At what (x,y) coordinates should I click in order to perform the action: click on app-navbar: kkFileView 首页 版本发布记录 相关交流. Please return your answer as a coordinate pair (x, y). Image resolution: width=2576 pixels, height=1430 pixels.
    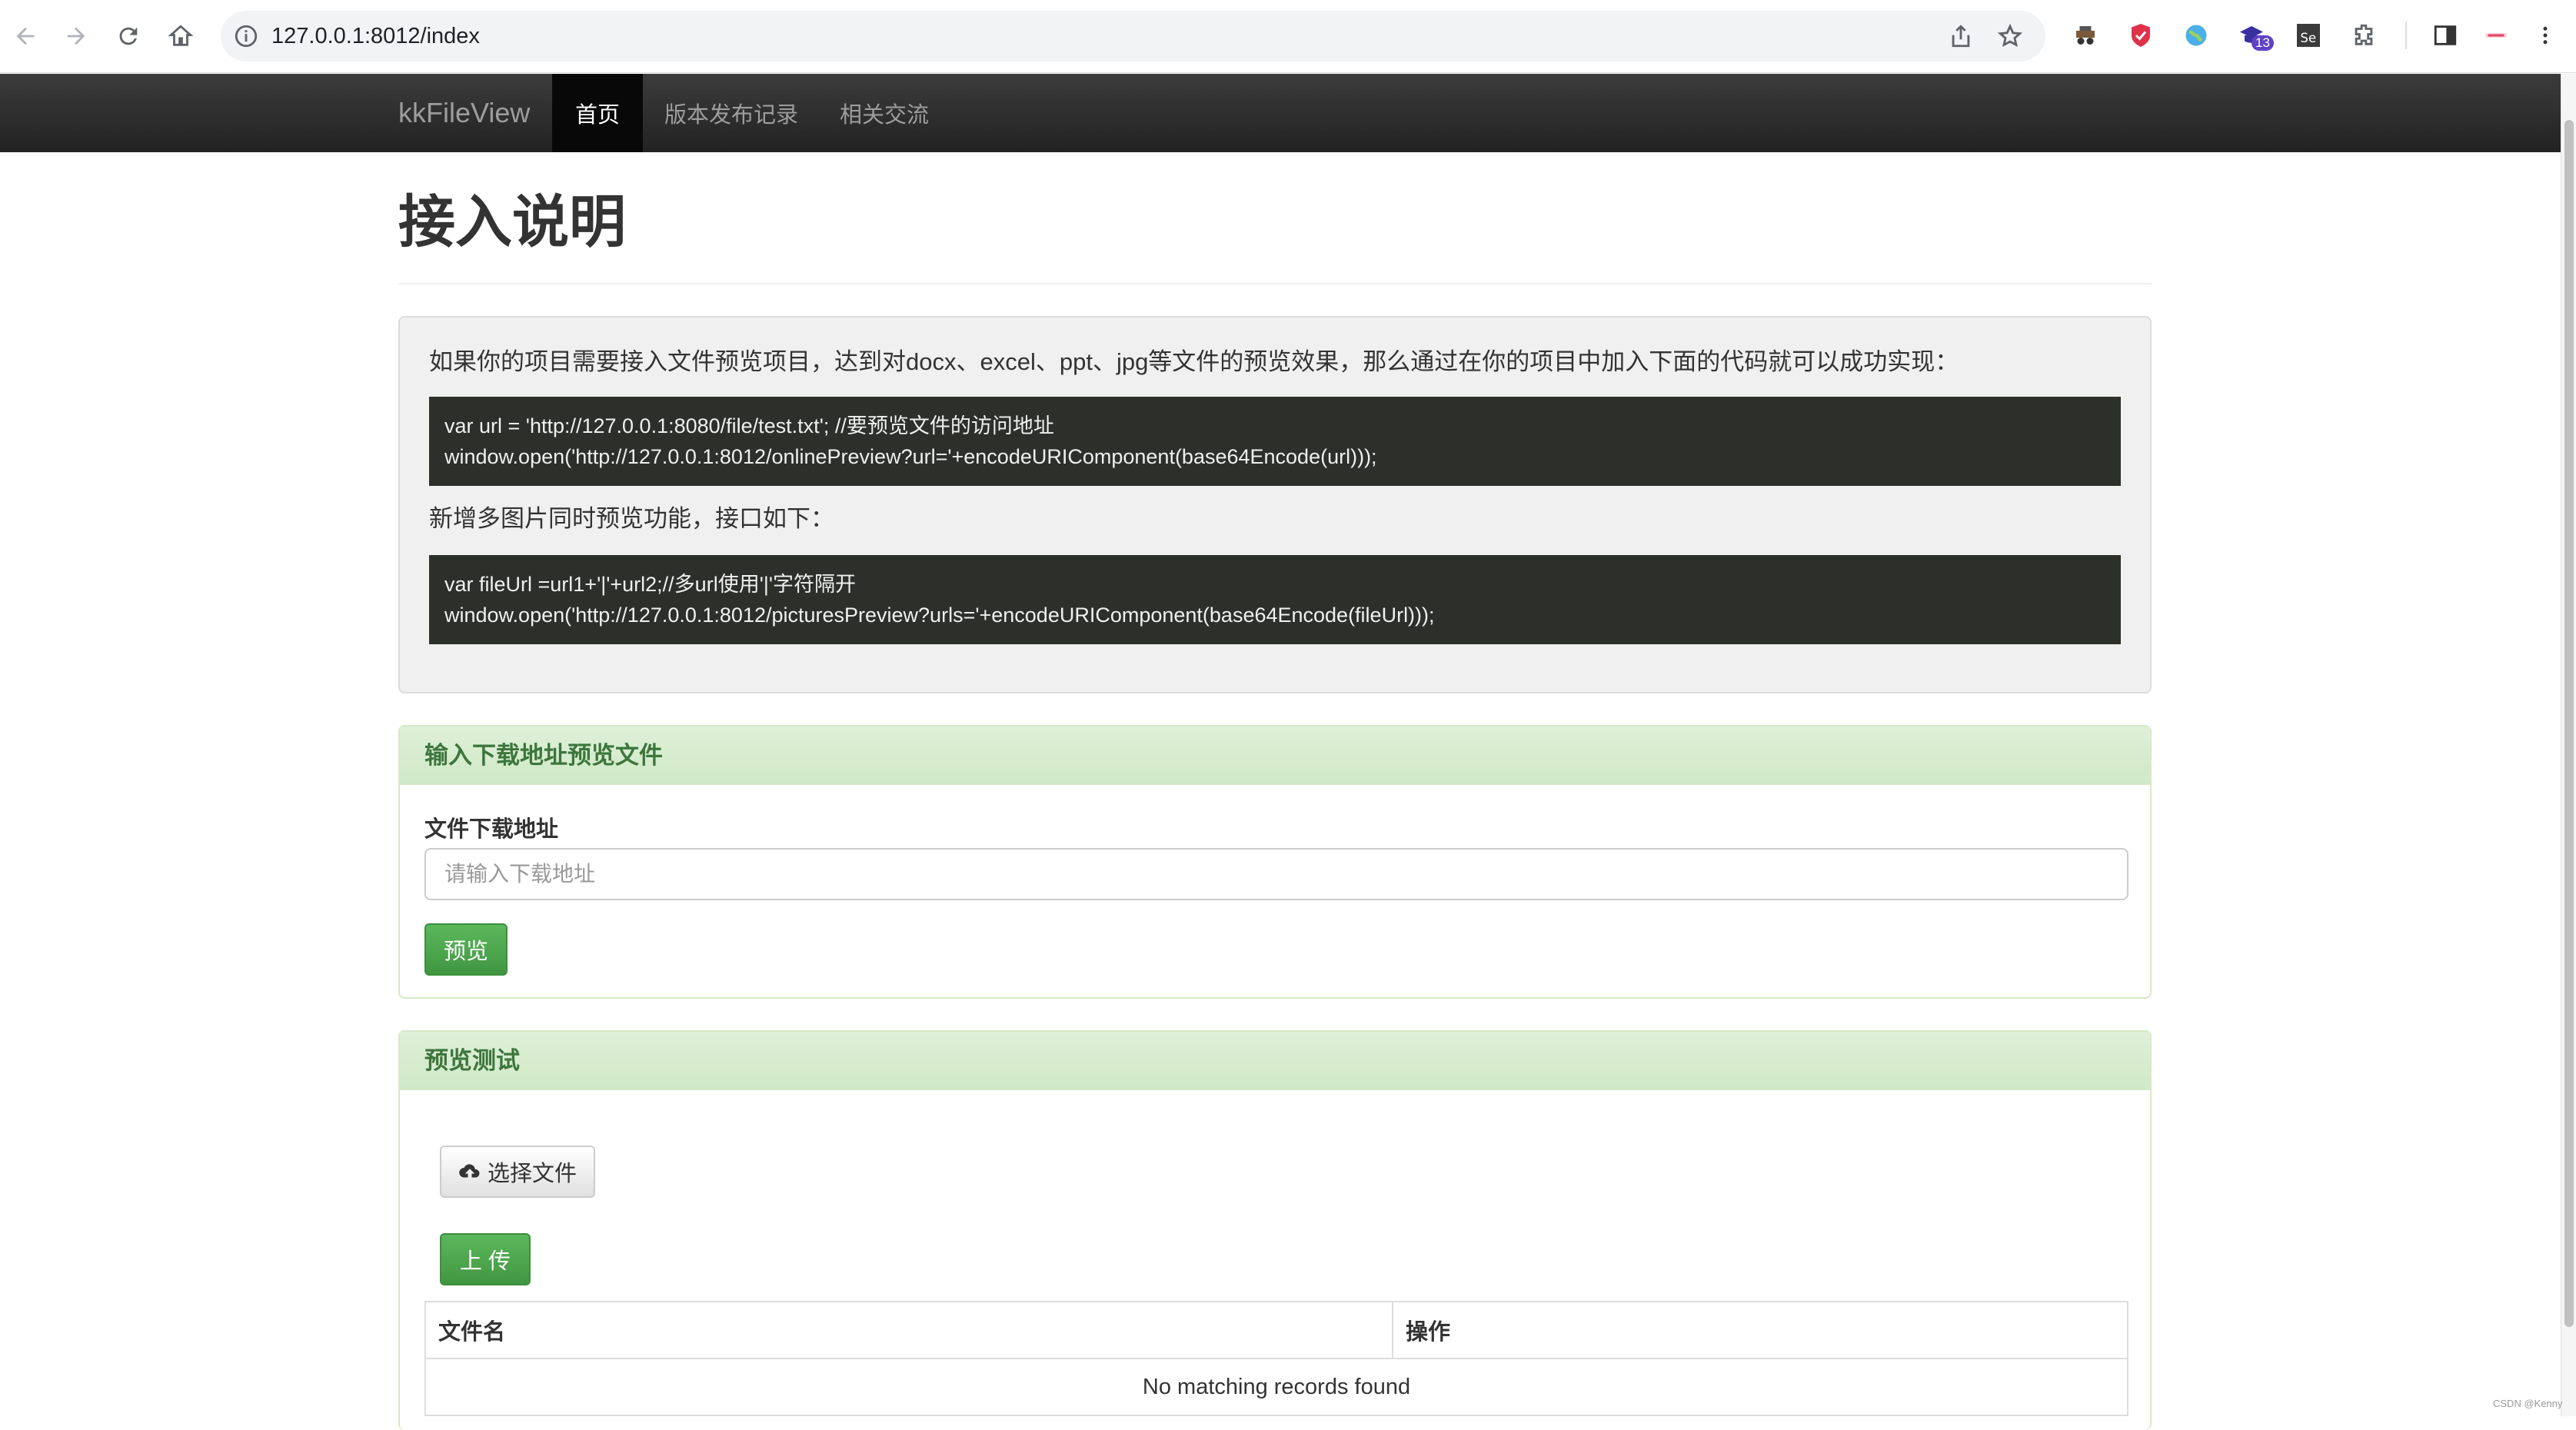
    Looking at the image, I should click on (1281, 113).